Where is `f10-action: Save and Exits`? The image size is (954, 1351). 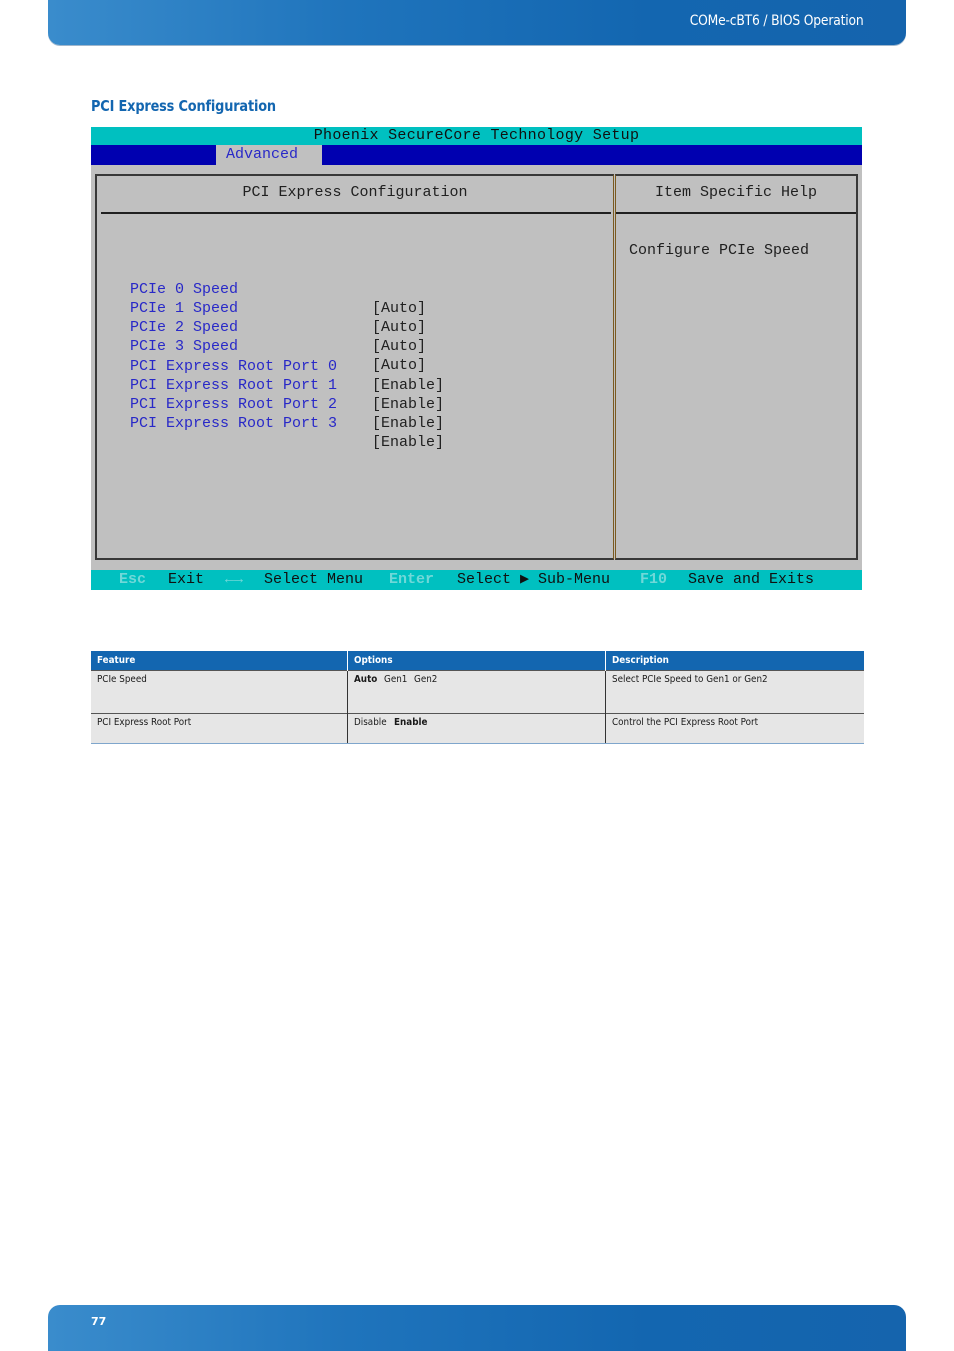
f10-action: Save and Exits is located at coordinates (751, 579).